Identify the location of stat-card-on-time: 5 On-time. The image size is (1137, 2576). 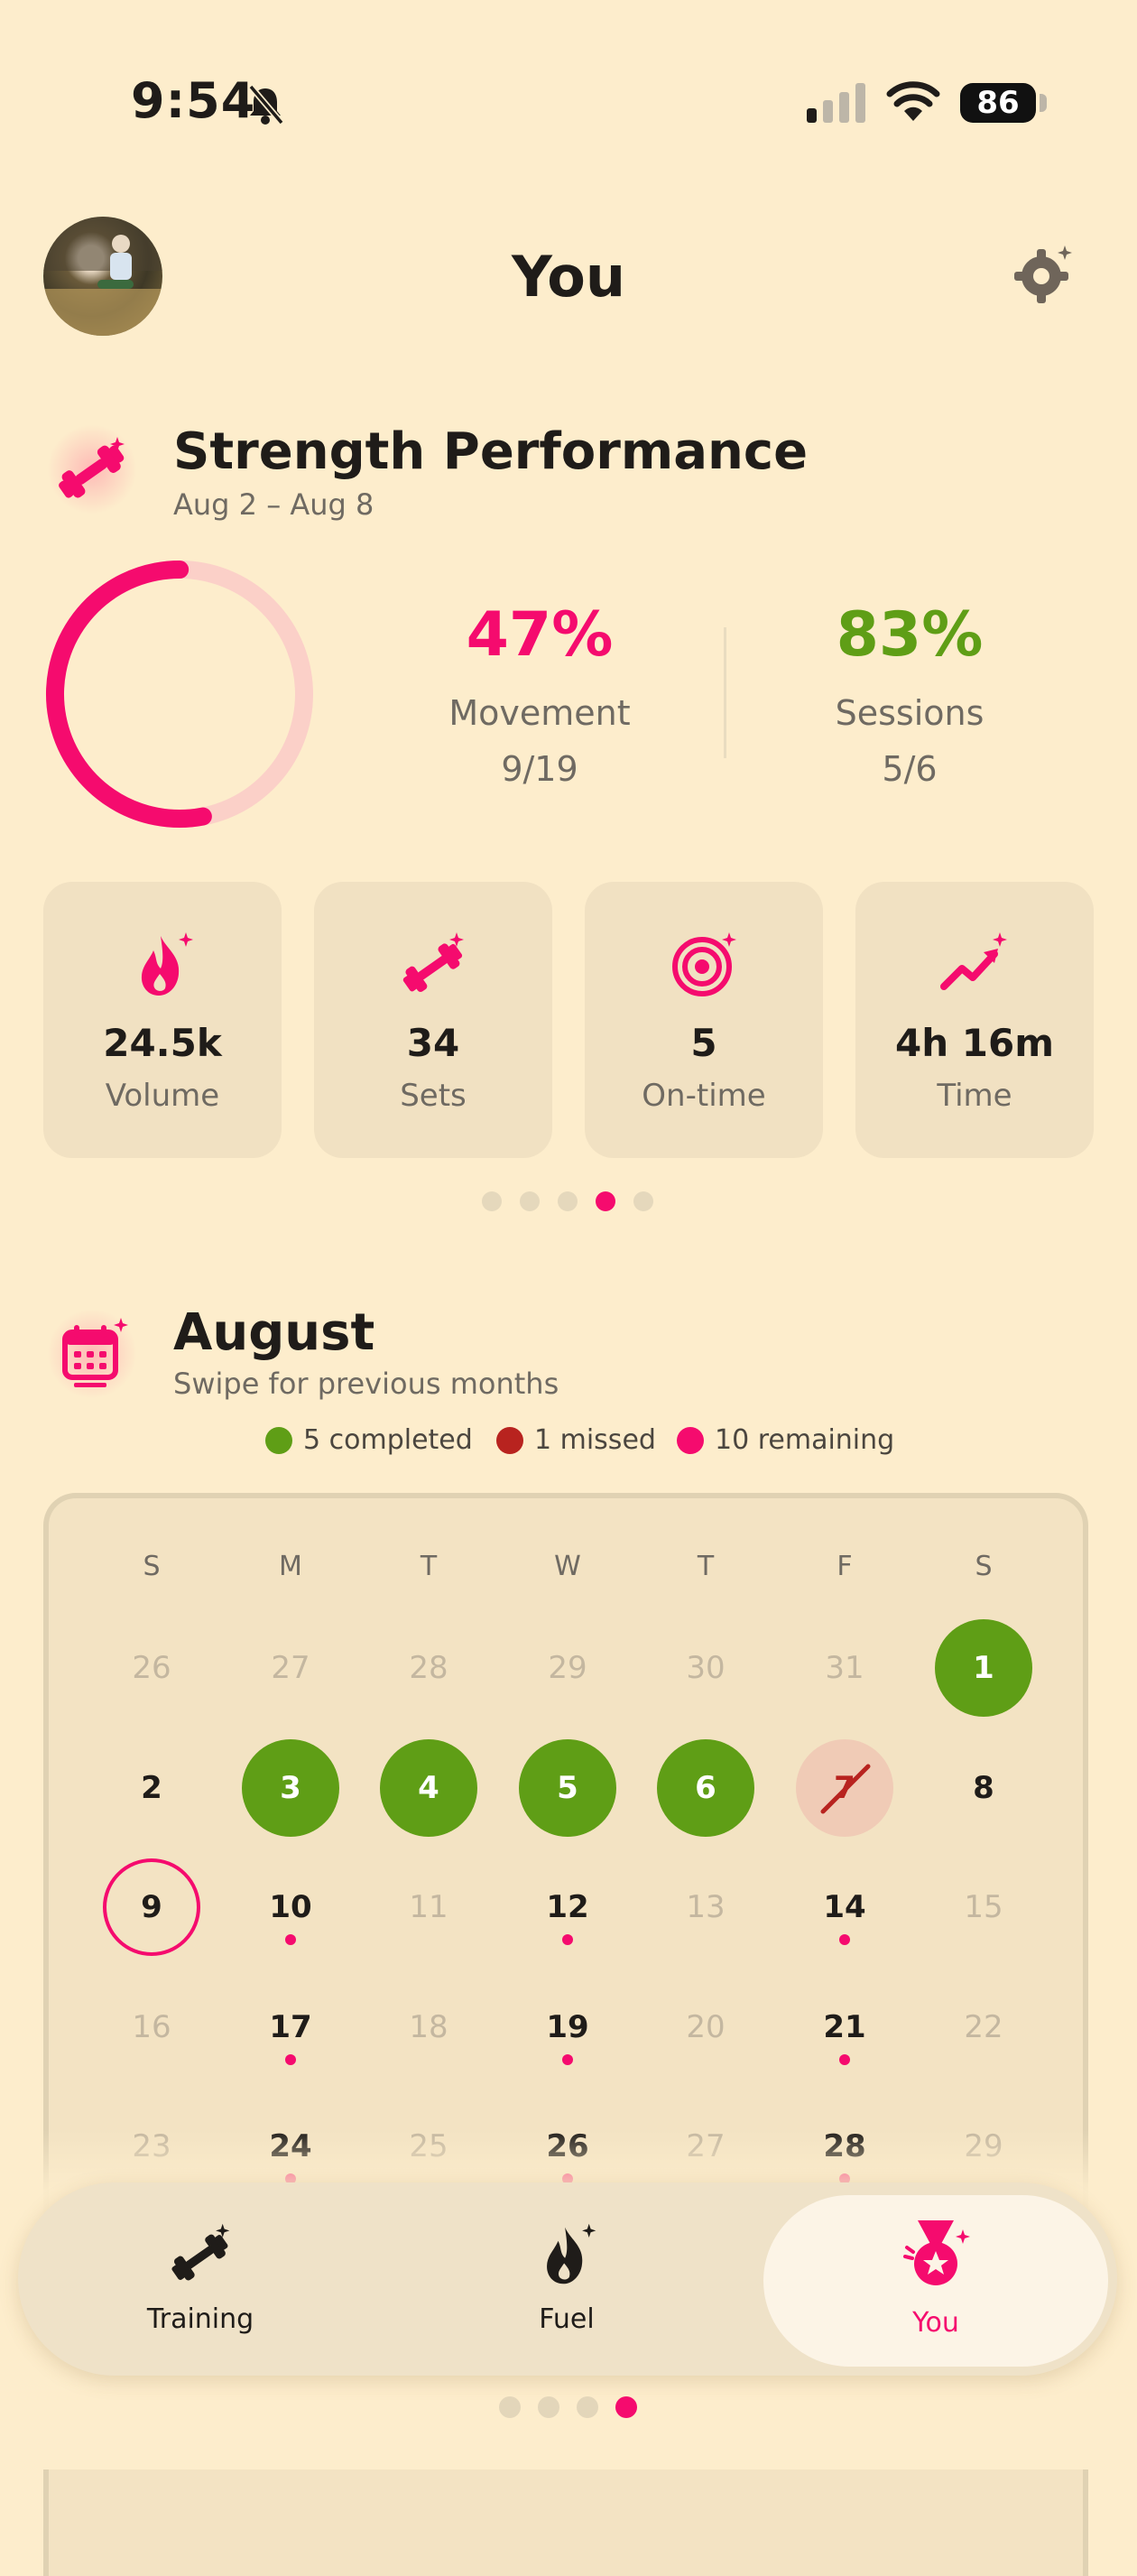
(704, 1020).